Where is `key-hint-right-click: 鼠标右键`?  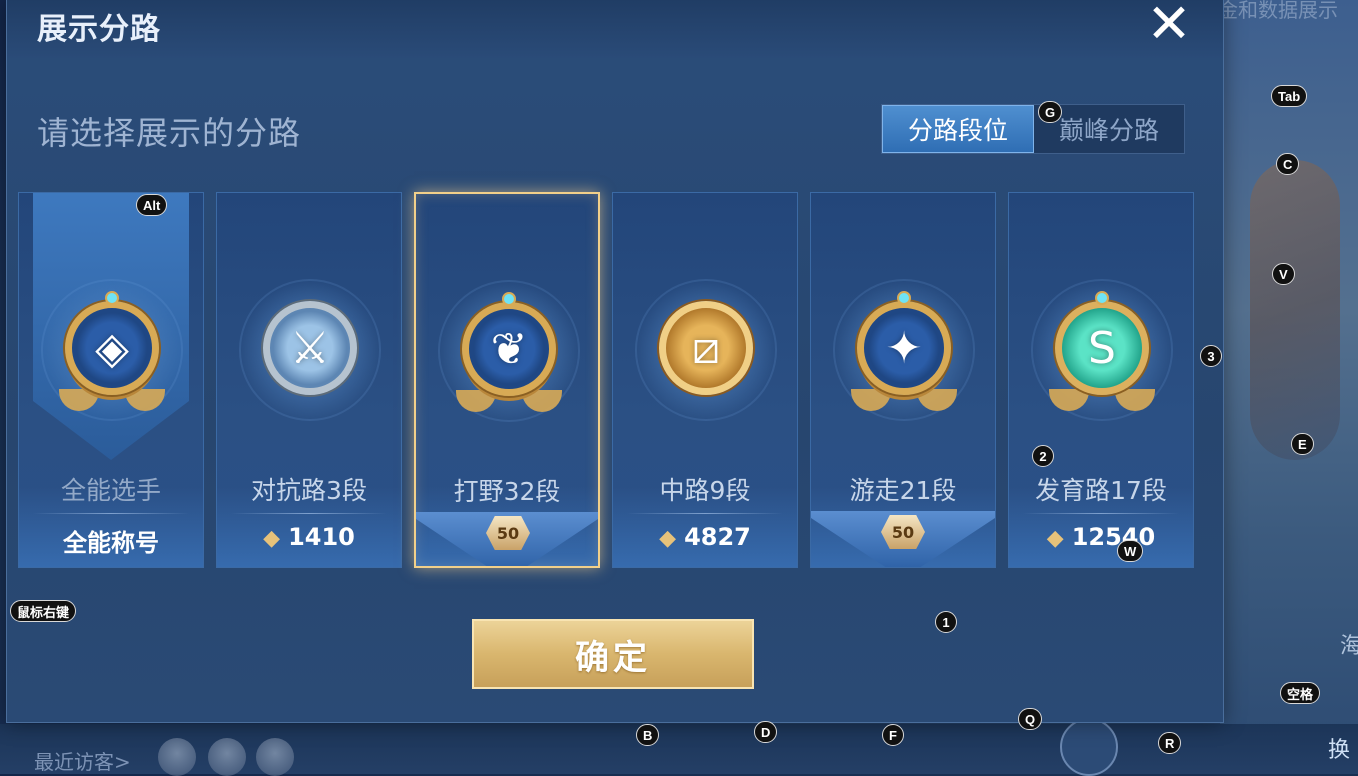
key-hint-right-click: 鼠标右键 is located at coordinates (43, 611).